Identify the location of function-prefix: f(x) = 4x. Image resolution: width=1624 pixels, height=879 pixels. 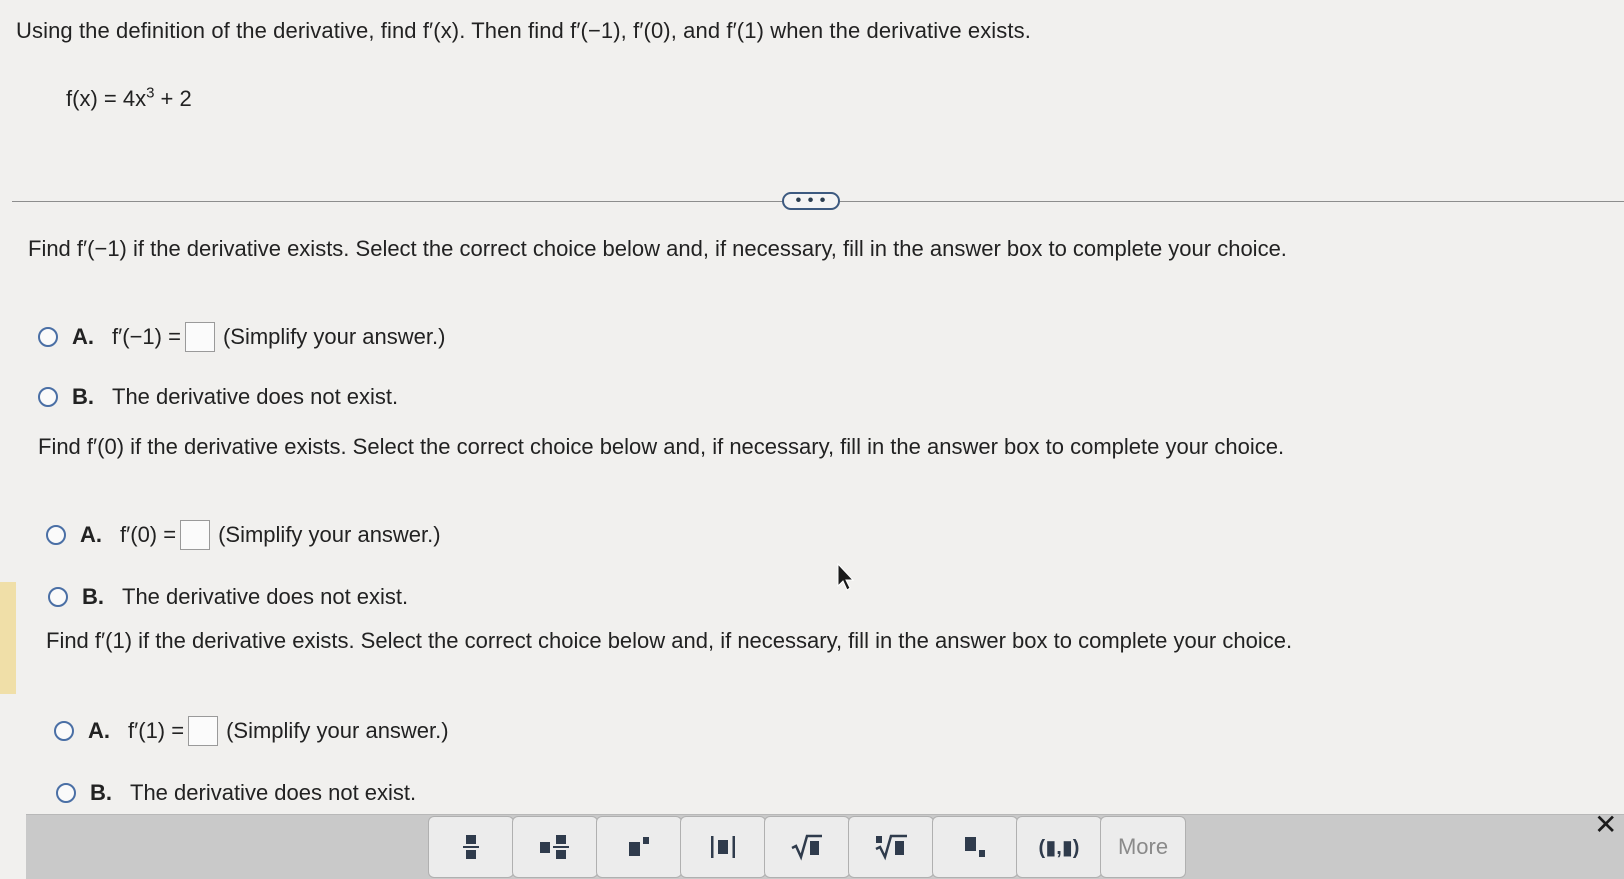
(106, 98).